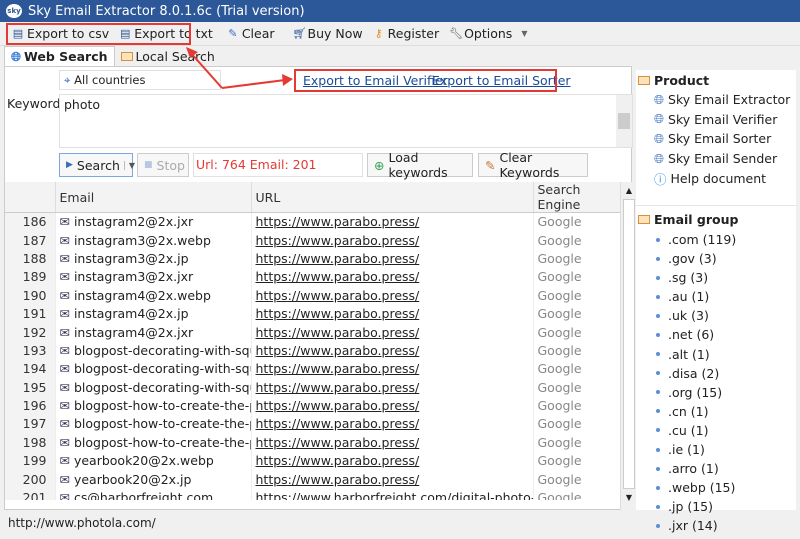  What do you see at coordinates (716, 220) in the screenshot?
I see `email-group-header: Email group` at bounding box center [716, 220].